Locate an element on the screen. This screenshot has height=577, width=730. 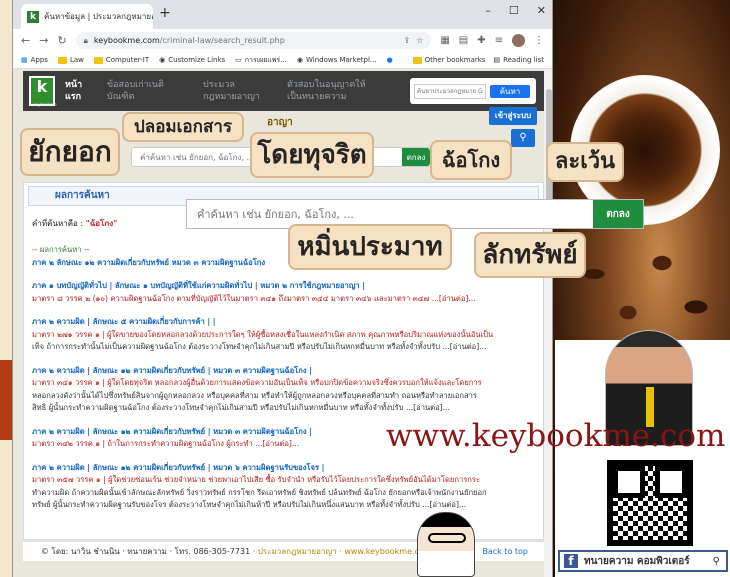
search-keyword: "ฉ้อโกง" is located at coordinates (101, 223).